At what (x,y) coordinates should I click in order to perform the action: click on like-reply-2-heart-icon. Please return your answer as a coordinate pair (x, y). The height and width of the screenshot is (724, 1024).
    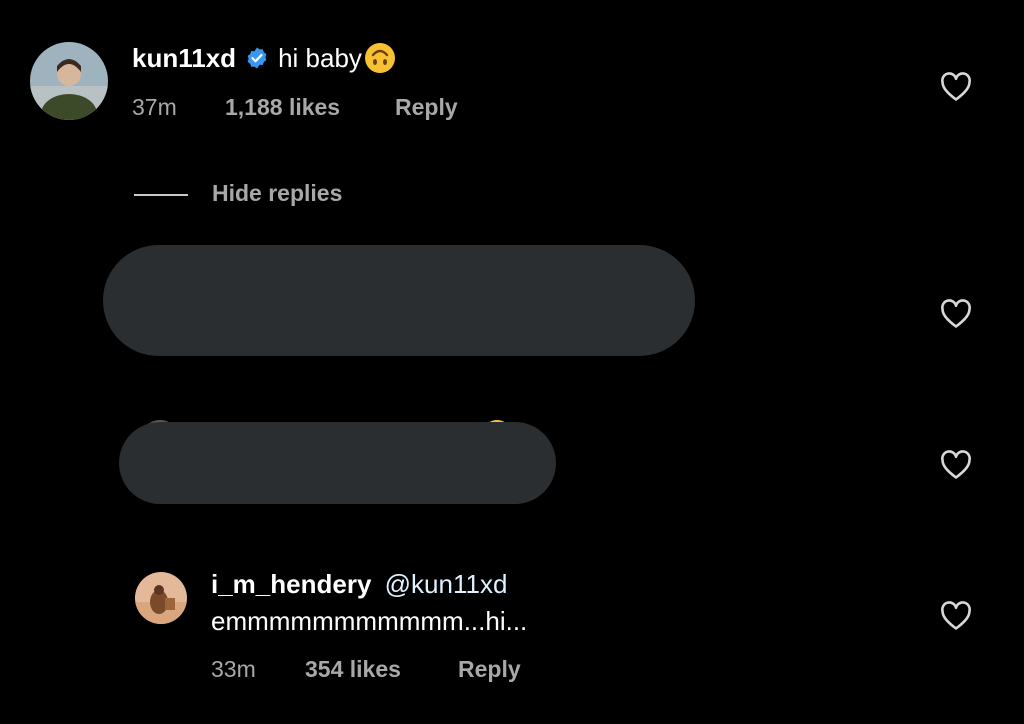
    Looking at the image, I should click on (956, 465).